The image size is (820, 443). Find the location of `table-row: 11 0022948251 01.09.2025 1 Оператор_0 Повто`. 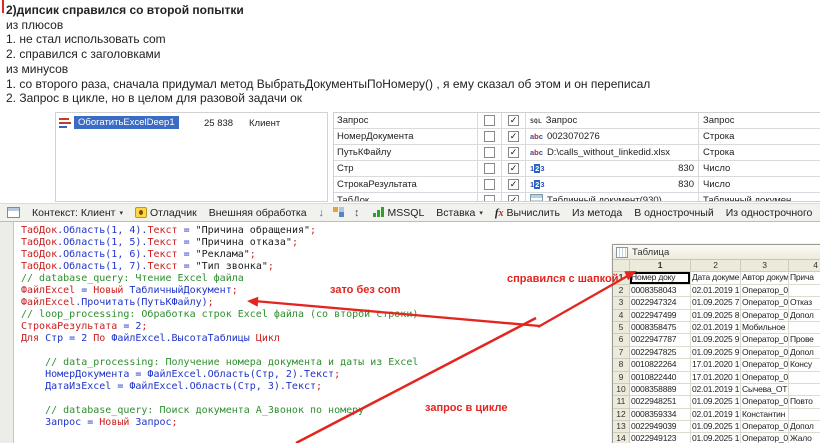

table-row: 11 0022948251 01.09.2025 1 Оператор_0 Повто is located at coordinates (716, 402).